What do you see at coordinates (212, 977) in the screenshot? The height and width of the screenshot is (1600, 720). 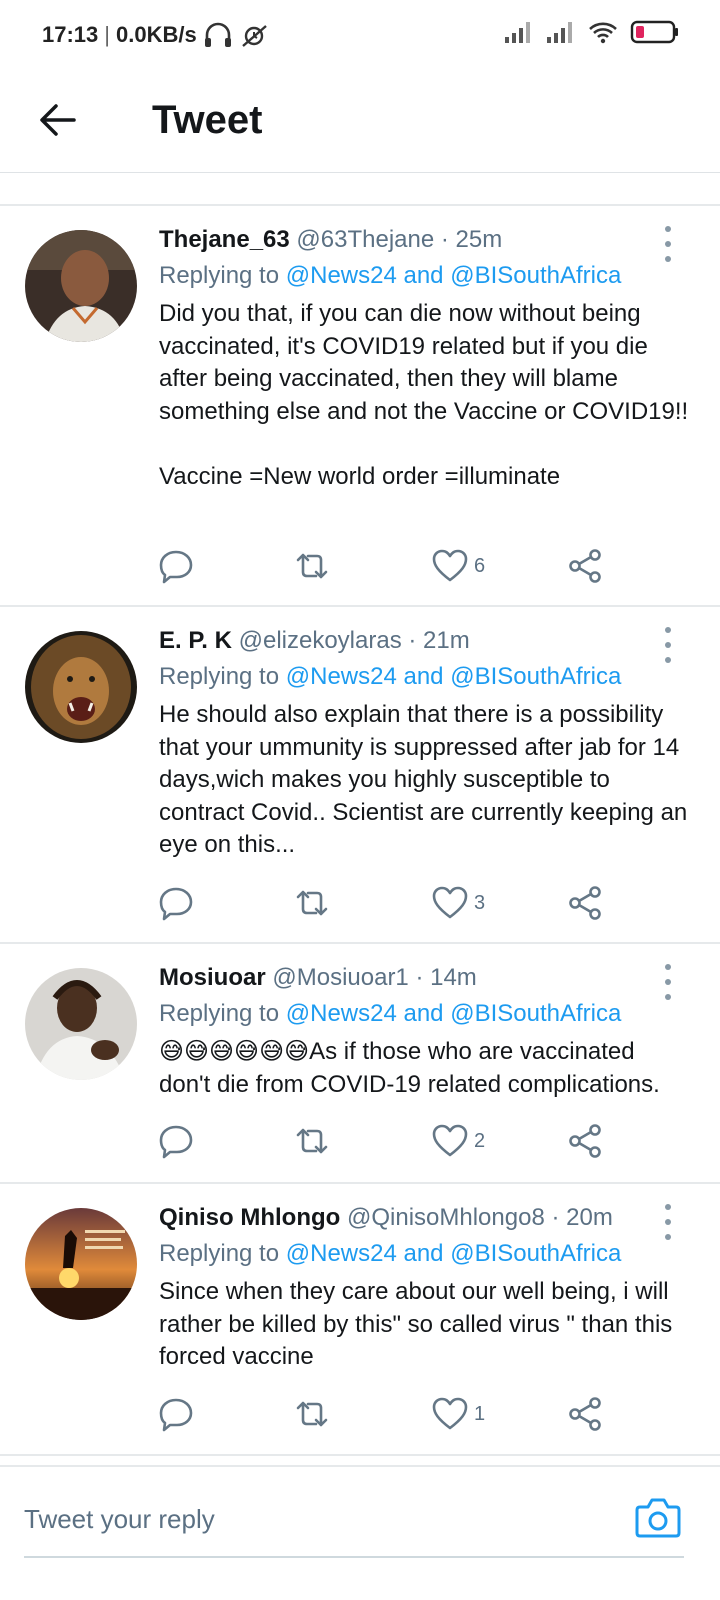 I see `author-name: Mosiuoar` at bounding box center [212, 977].